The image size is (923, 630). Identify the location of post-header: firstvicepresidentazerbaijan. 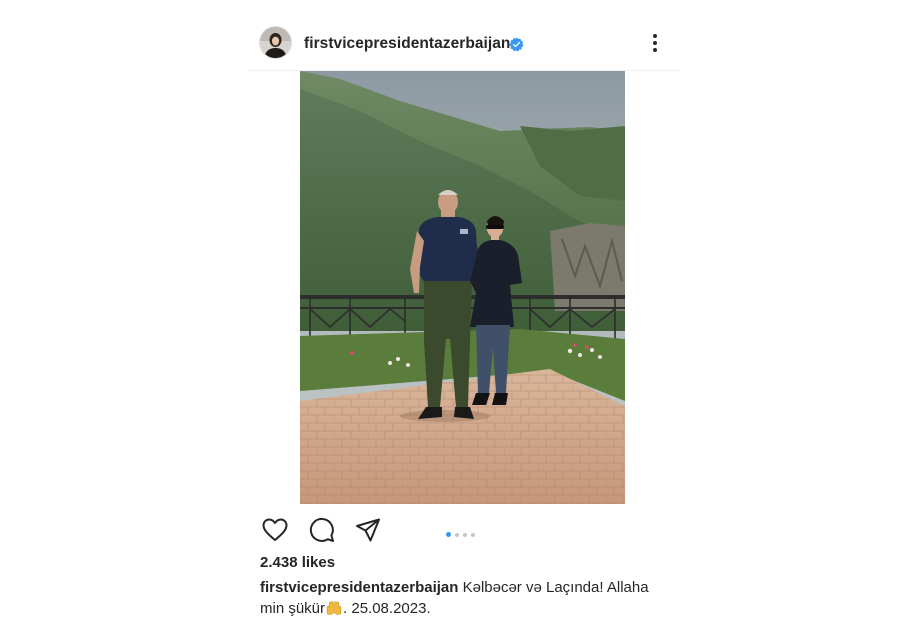
(463, 42).